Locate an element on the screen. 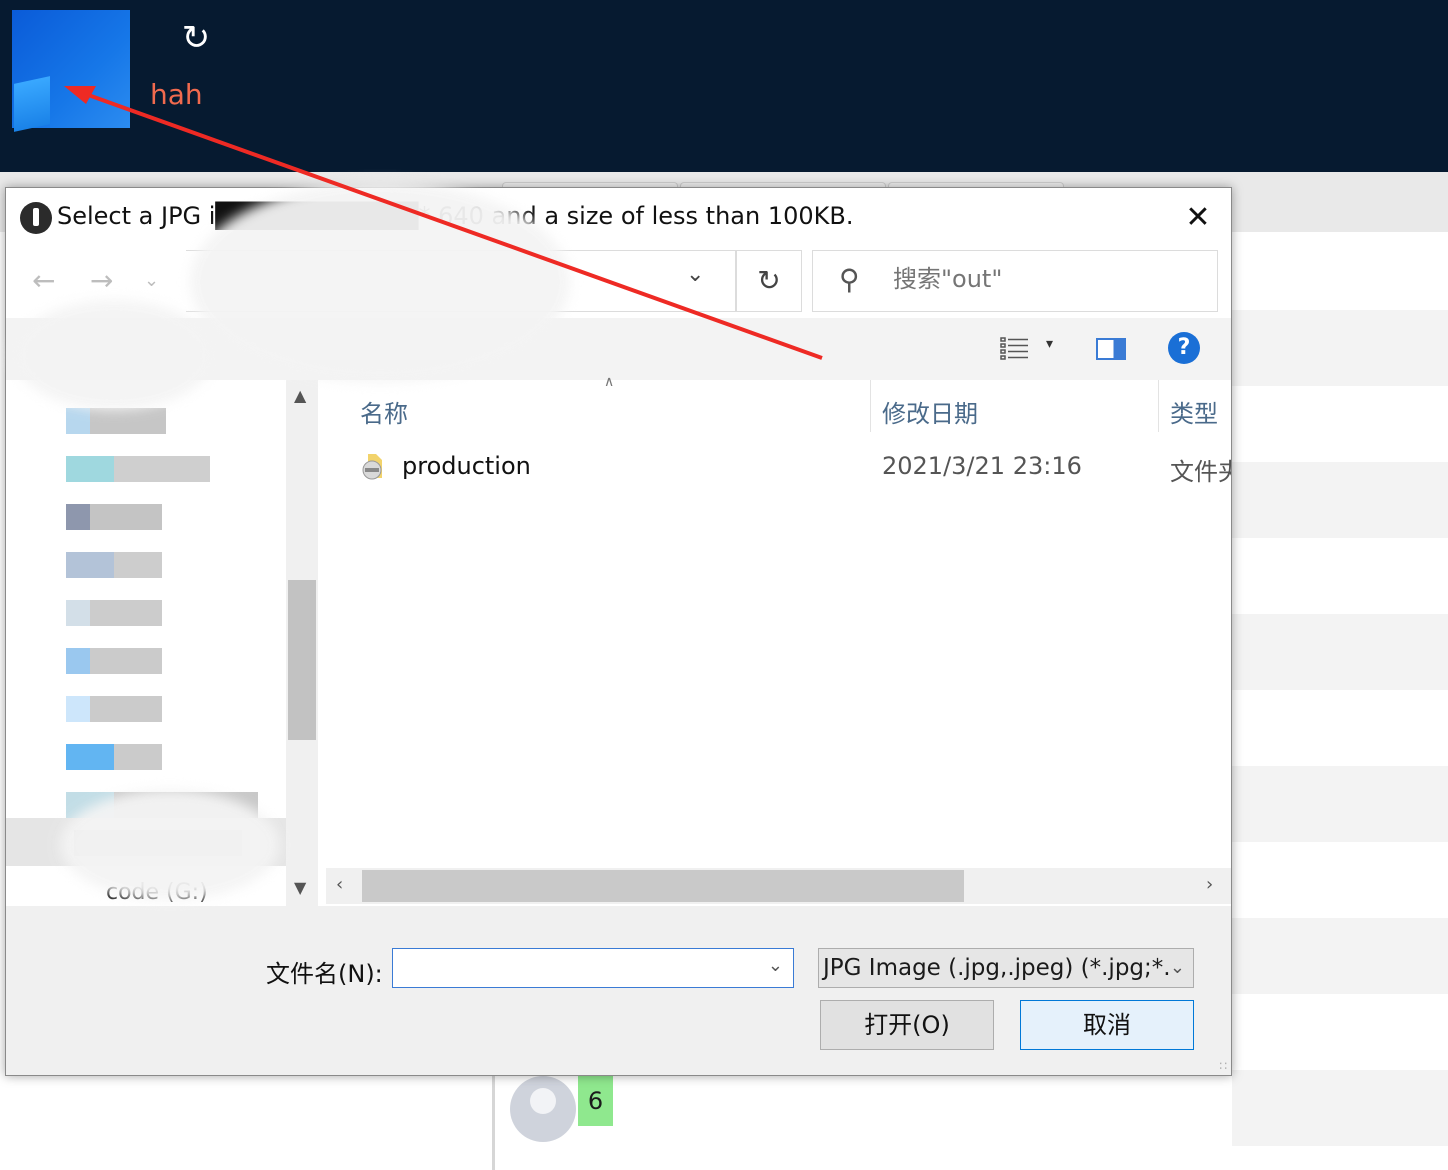  back-icon: ← is located at coordinates (43, 280).